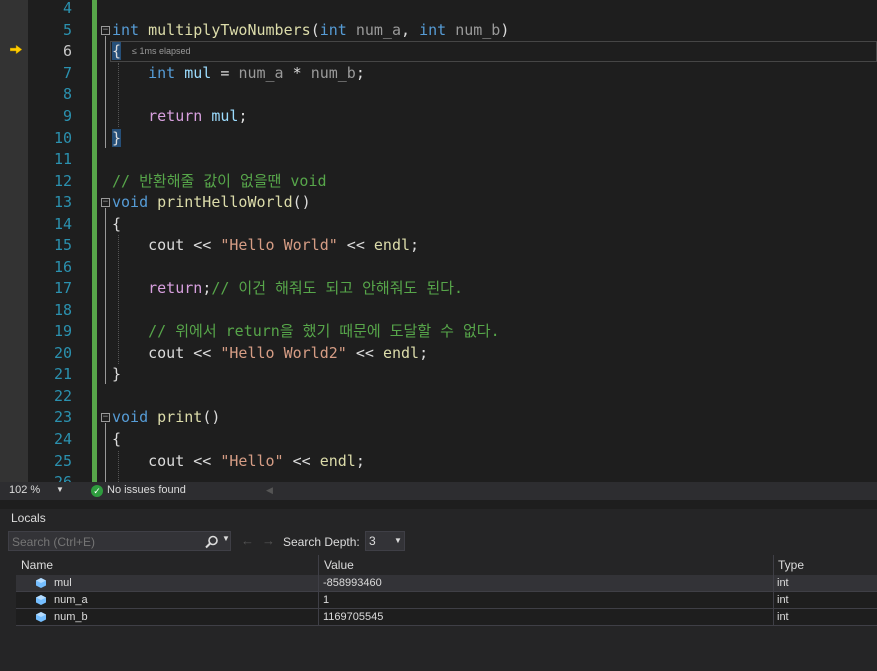 Image resolution: width=877 pixels, height=671 pixels. What do you see at coordinates (169, 565) in the screenshot?
I see `column-header-name: Name` at bounding box center [169, 565].